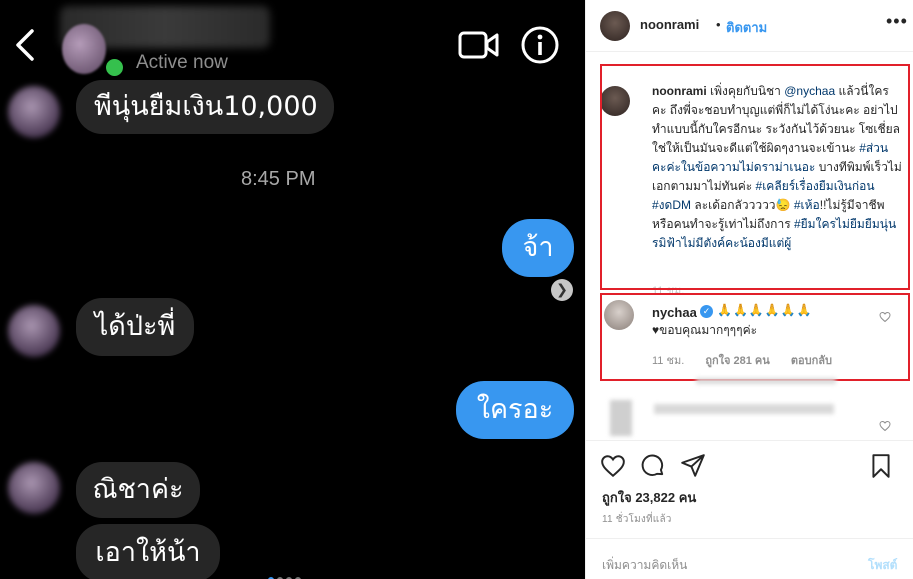  What do you see at coordinates (148, 551) in the screenshot?
I see `message-bubble-incoming: เอาให้น้า` at bounding box center [148, 551].